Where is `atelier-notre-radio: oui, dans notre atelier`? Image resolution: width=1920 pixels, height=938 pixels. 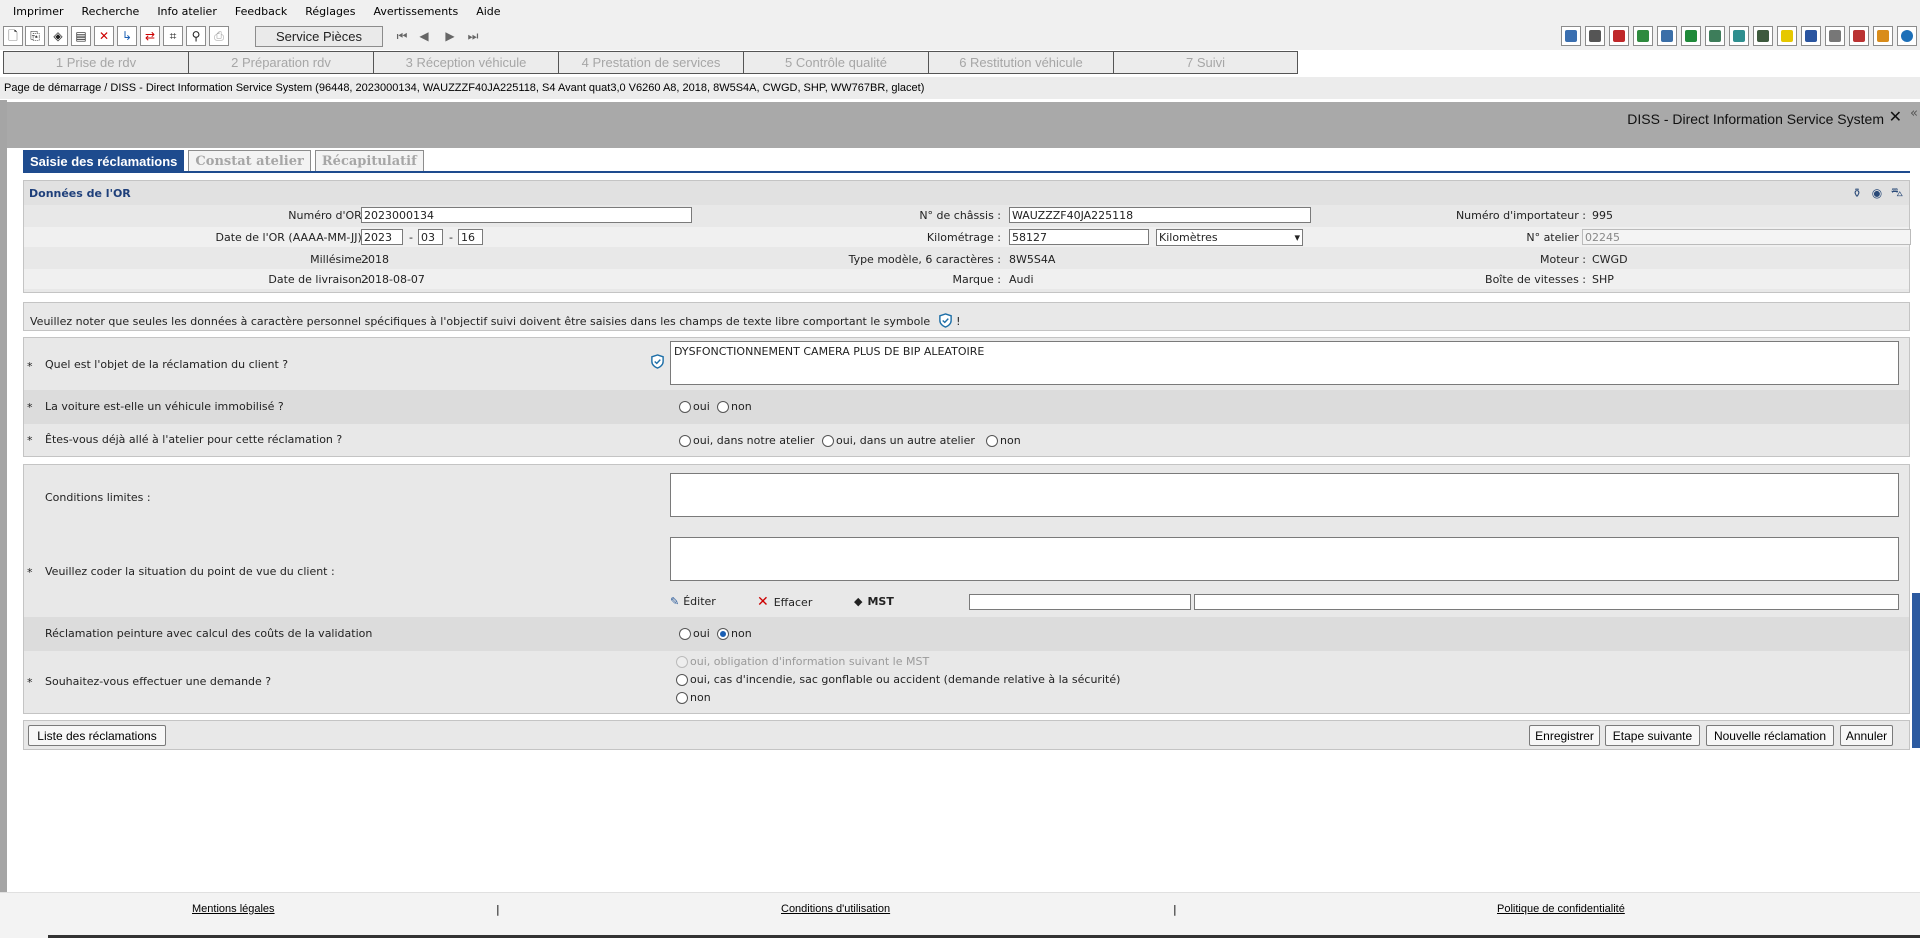
atelier-notre-radio: oui, dans notre atelier is located at coordinates (746, 440).